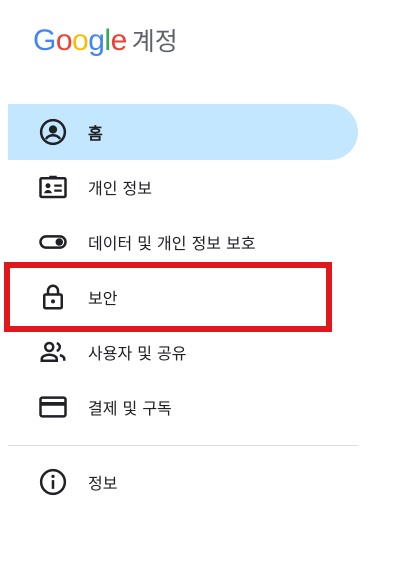 The height and width of the screenshot is (561, 418). Describe the element at coordinates (96, 40) in the screenshot. I see `wordmark-letter: g` at that location.